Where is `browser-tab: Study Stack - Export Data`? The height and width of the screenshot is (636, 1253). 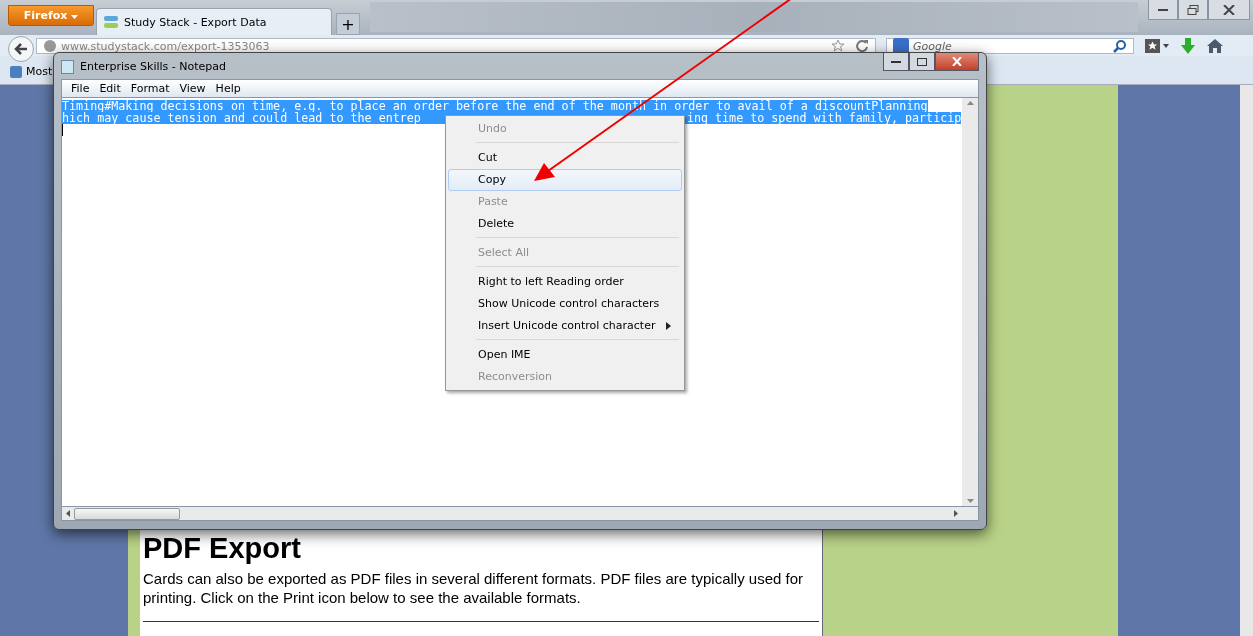
browser-tab: Study Stack - Export Data is located at coordinates (214, 21).